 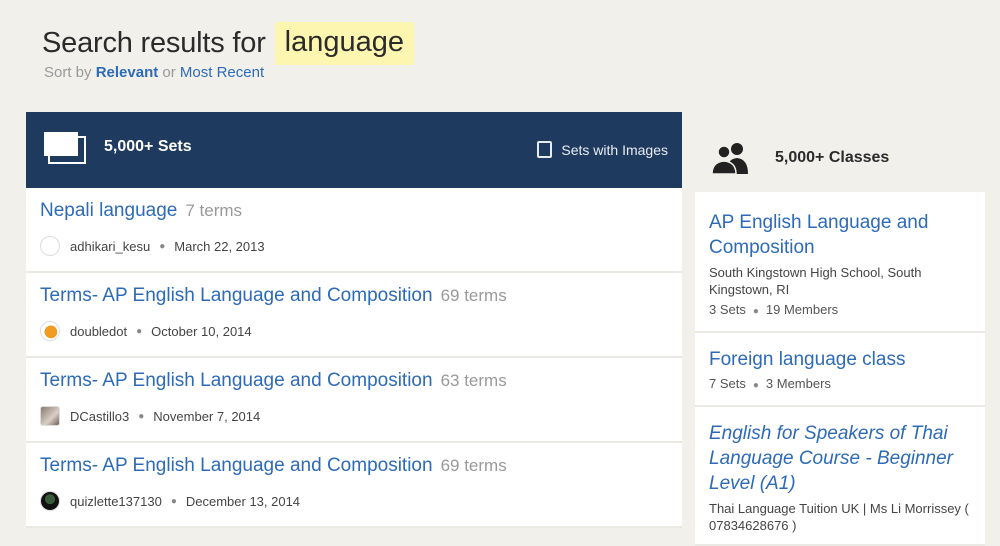 I want to click on class-set-count: 3 Sets, so click(x=727, y=309).